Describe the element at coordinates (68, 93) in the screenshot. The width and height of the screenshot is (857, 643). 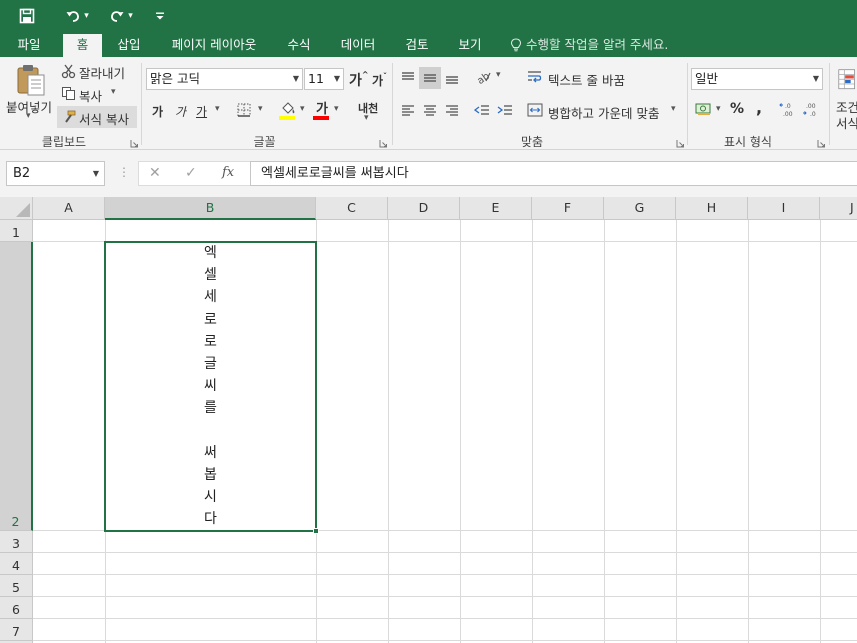
I see `copy-icon` at that location.